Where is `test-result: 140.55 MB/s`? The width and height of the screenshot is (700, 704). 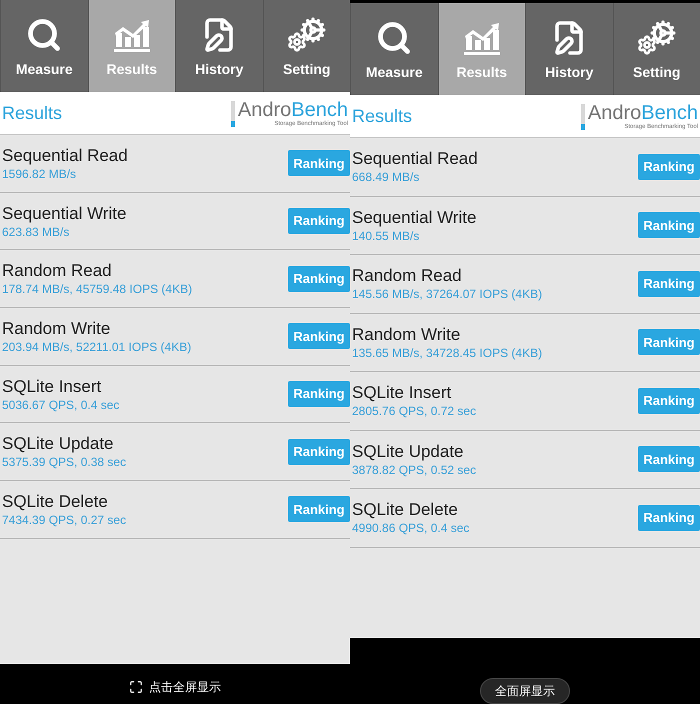 test-result: 140.55 MB/s is located at coordinates (386, 236).